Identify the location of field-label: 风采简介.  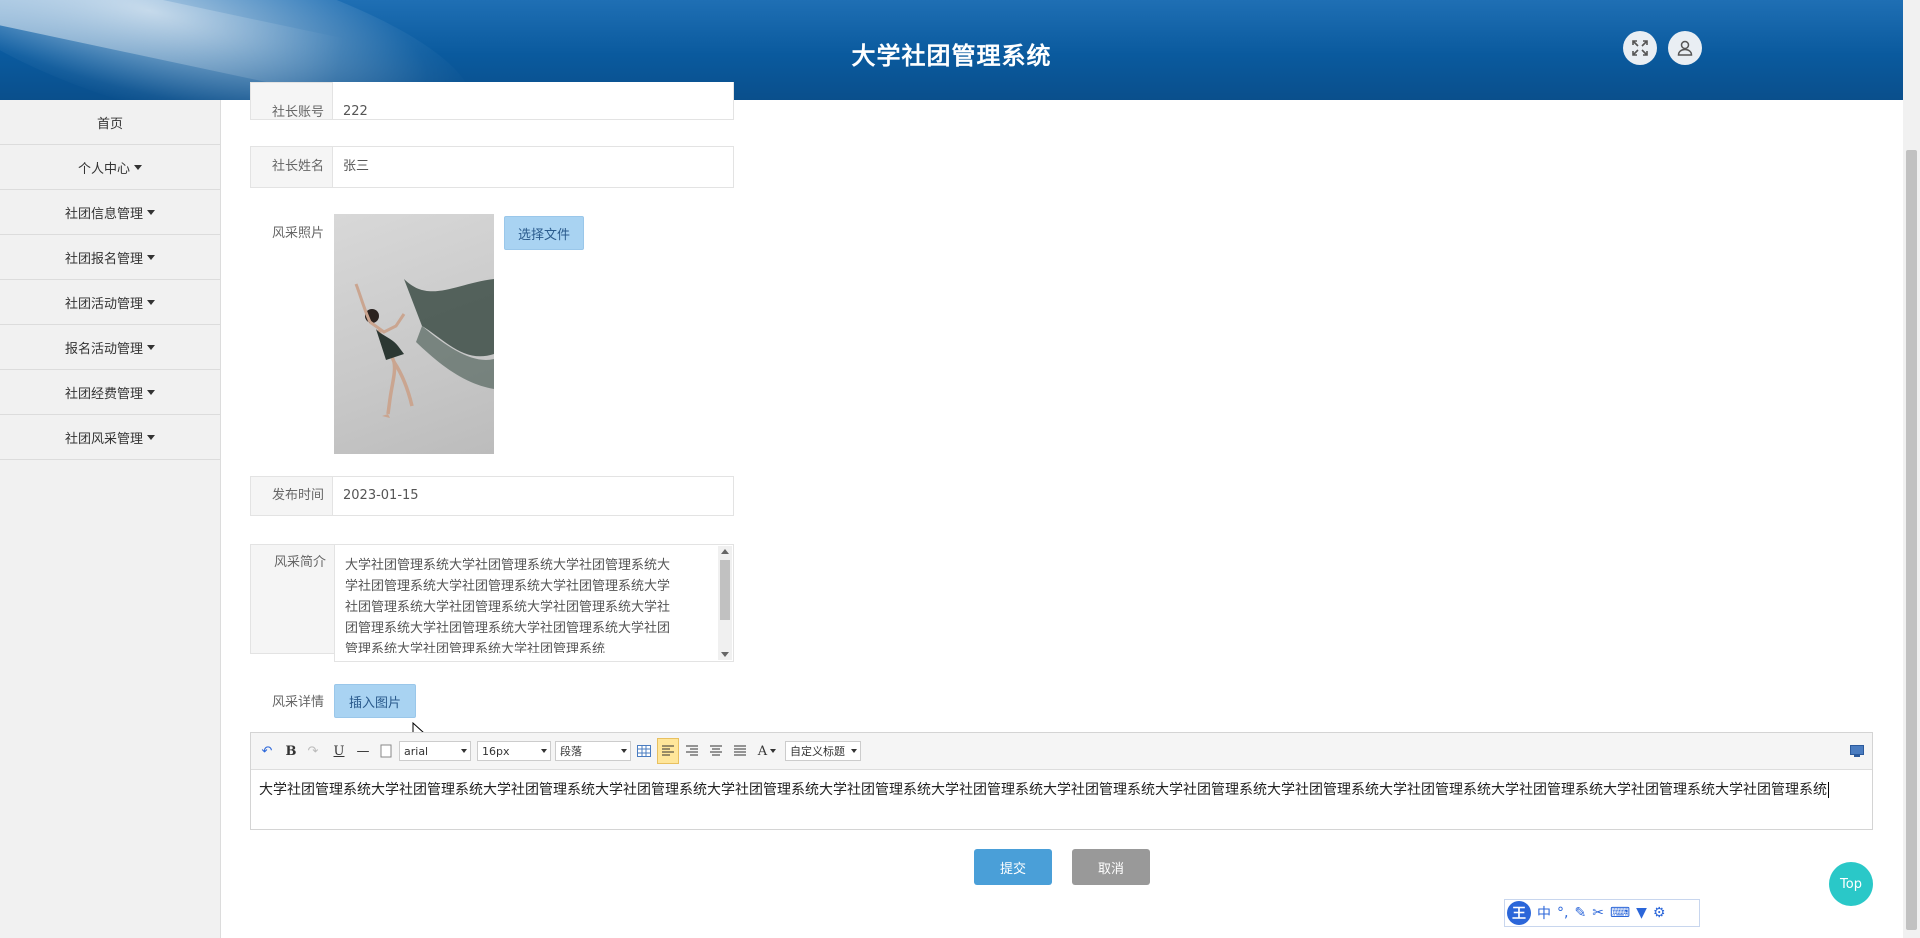
(292, 599).